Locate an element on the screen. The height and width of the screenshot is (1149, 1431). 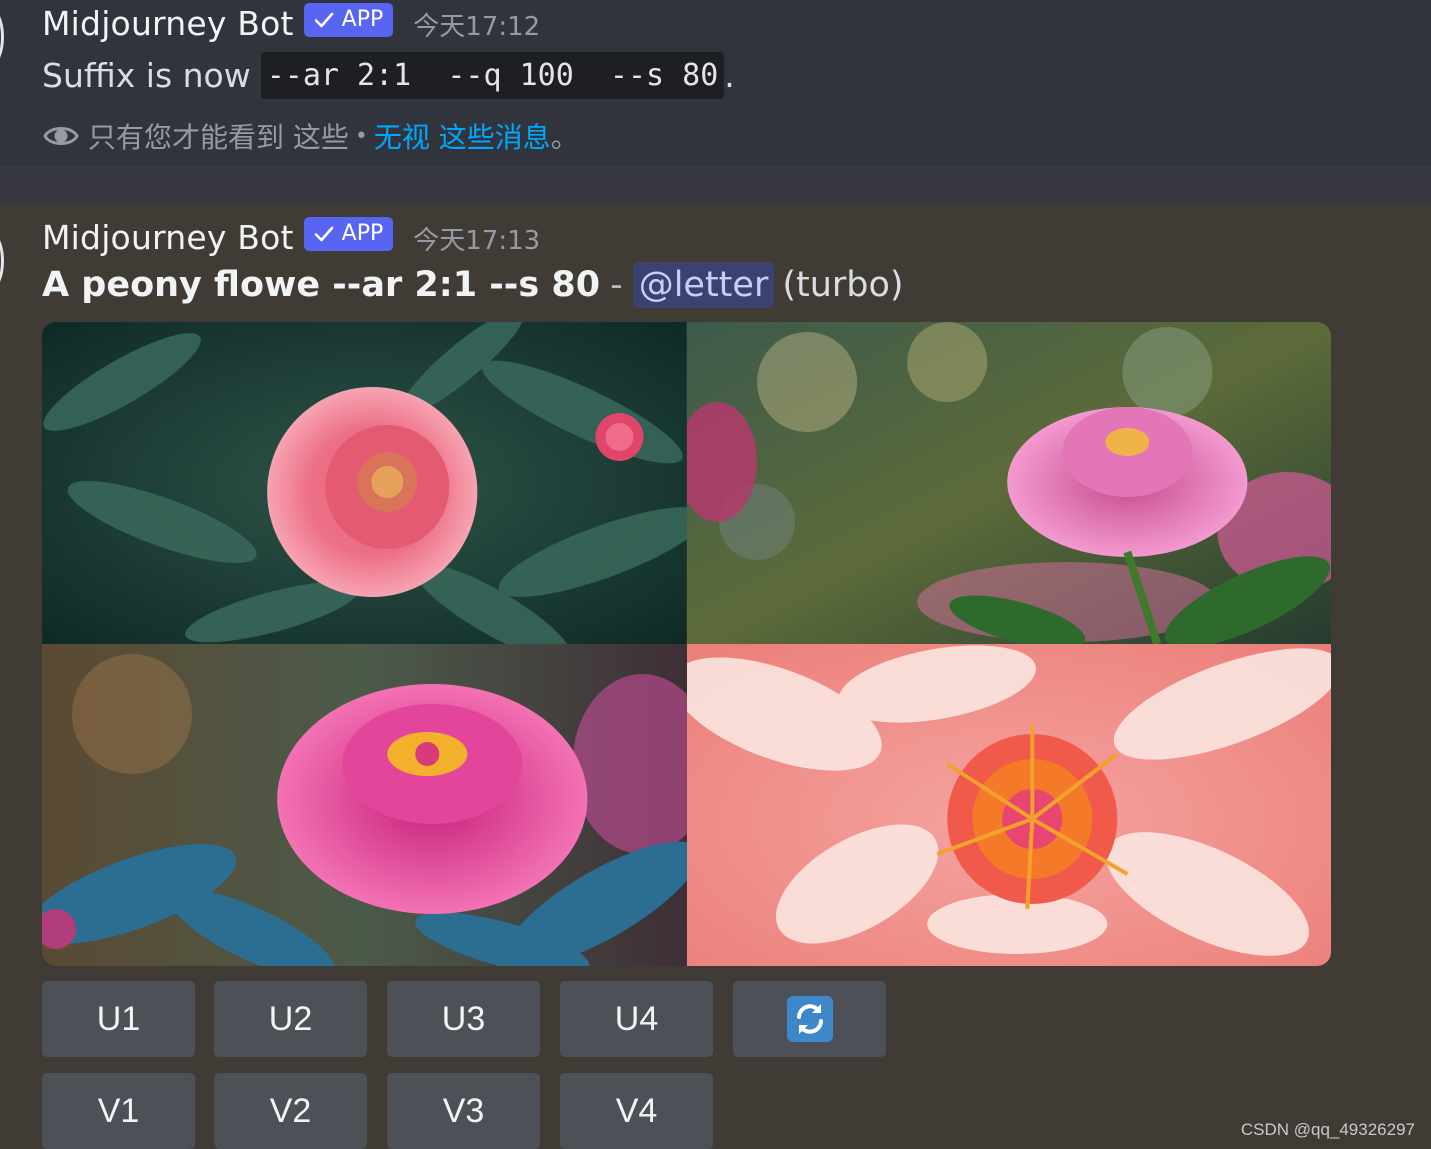
eye-icon is located at coordinates (61, 136).